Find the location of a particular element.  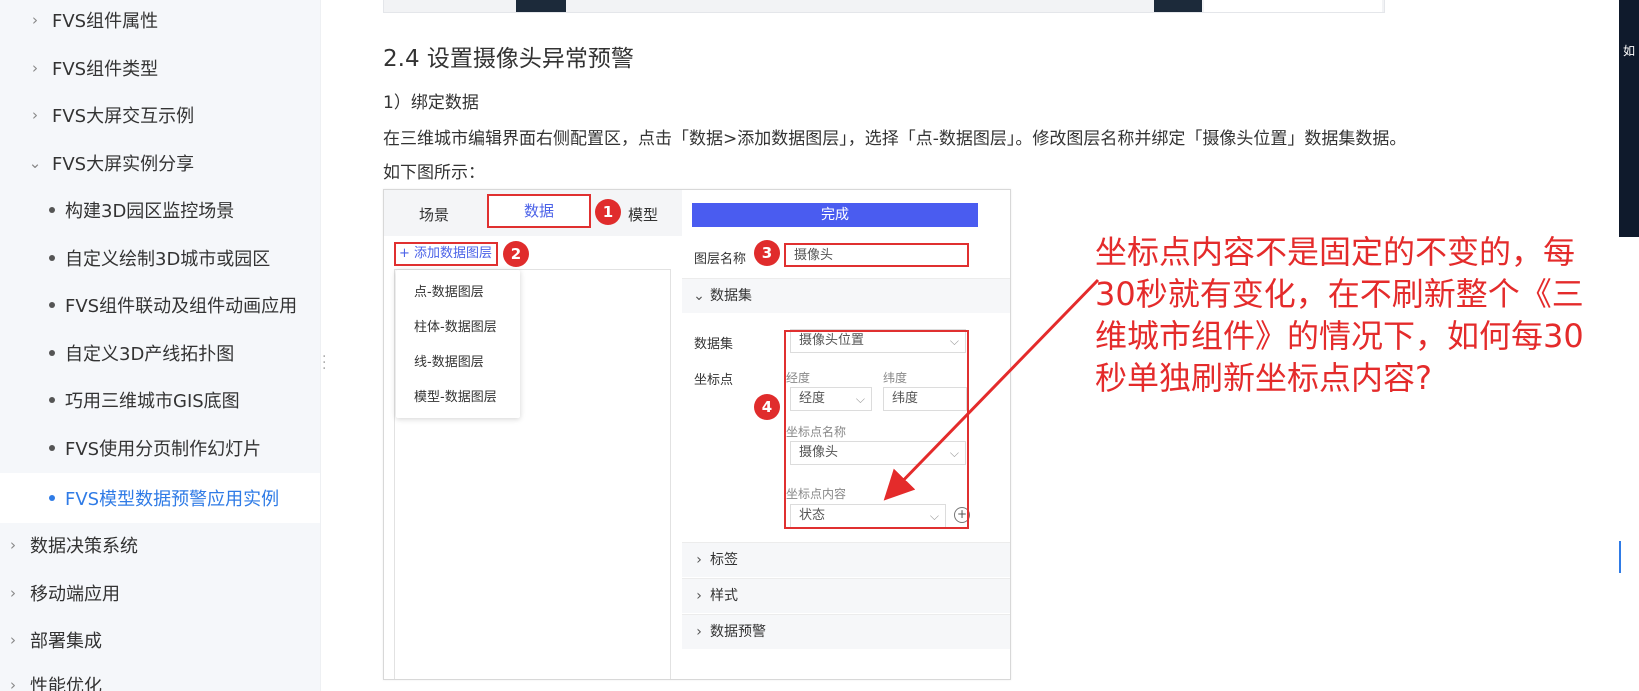

sidebar-item-3d-park-monitoring: 构建3D园区监控场景 is located at coordinates (160, 210).